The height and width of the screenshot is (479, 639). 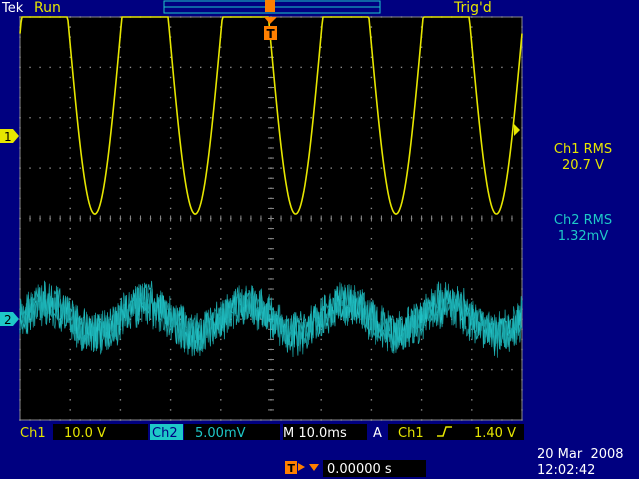 I want to click on arrow-down-icon, so click(x=314, y=467).